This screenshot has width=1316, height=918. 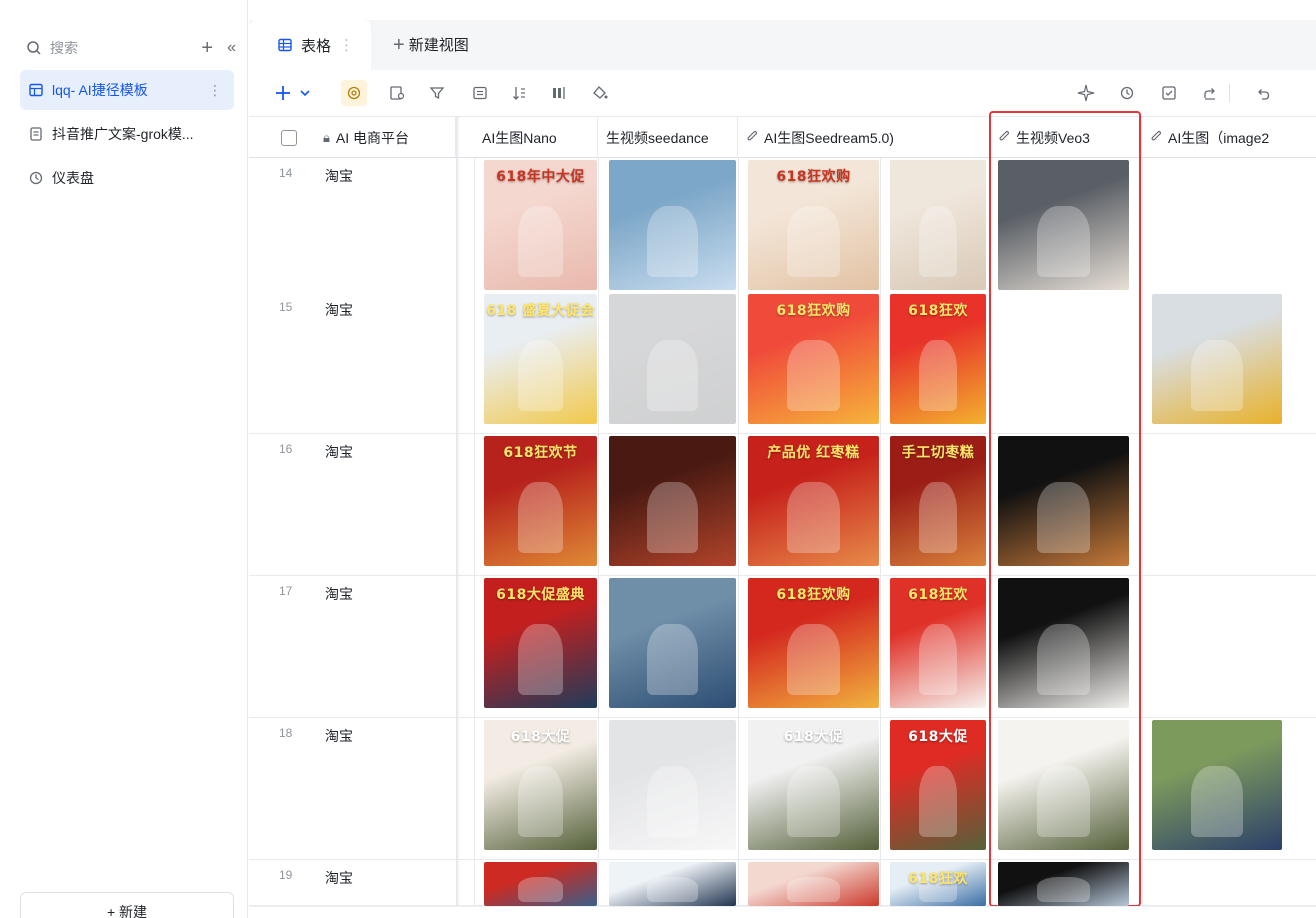 I want to click on undo-icon, so click(x=1263, y=93).